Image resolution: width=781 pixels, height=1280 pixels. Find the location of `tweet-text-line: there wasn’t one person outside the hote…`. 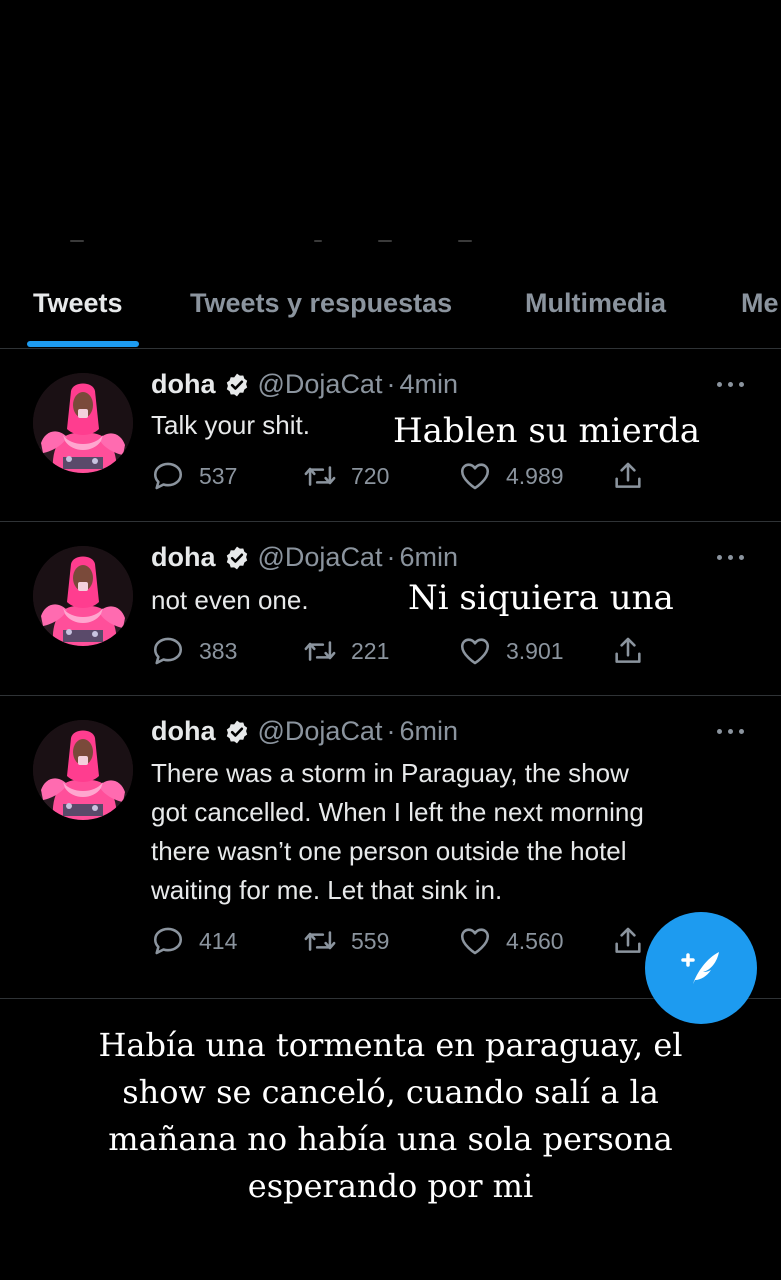

tweet-text-line: there wasn’t one person outside the hote… is located at coordinates (389, 851).